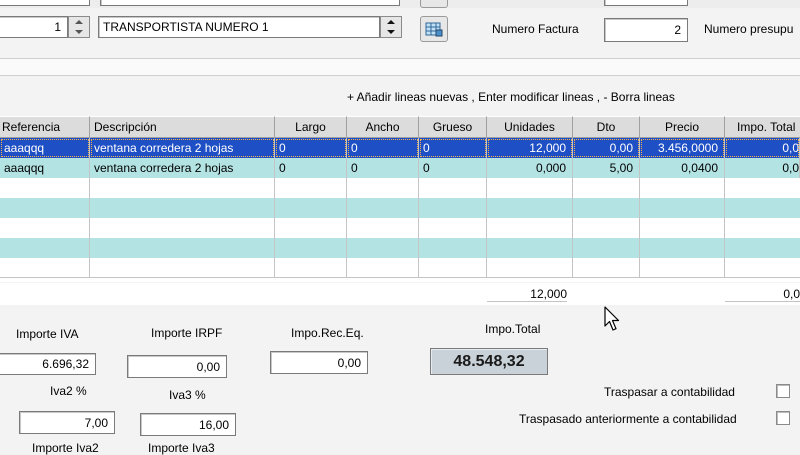  What do you see at coordinates (391, 27) in the screenshot?
I see `transportista-spinner` at bounding box center [391, 27].